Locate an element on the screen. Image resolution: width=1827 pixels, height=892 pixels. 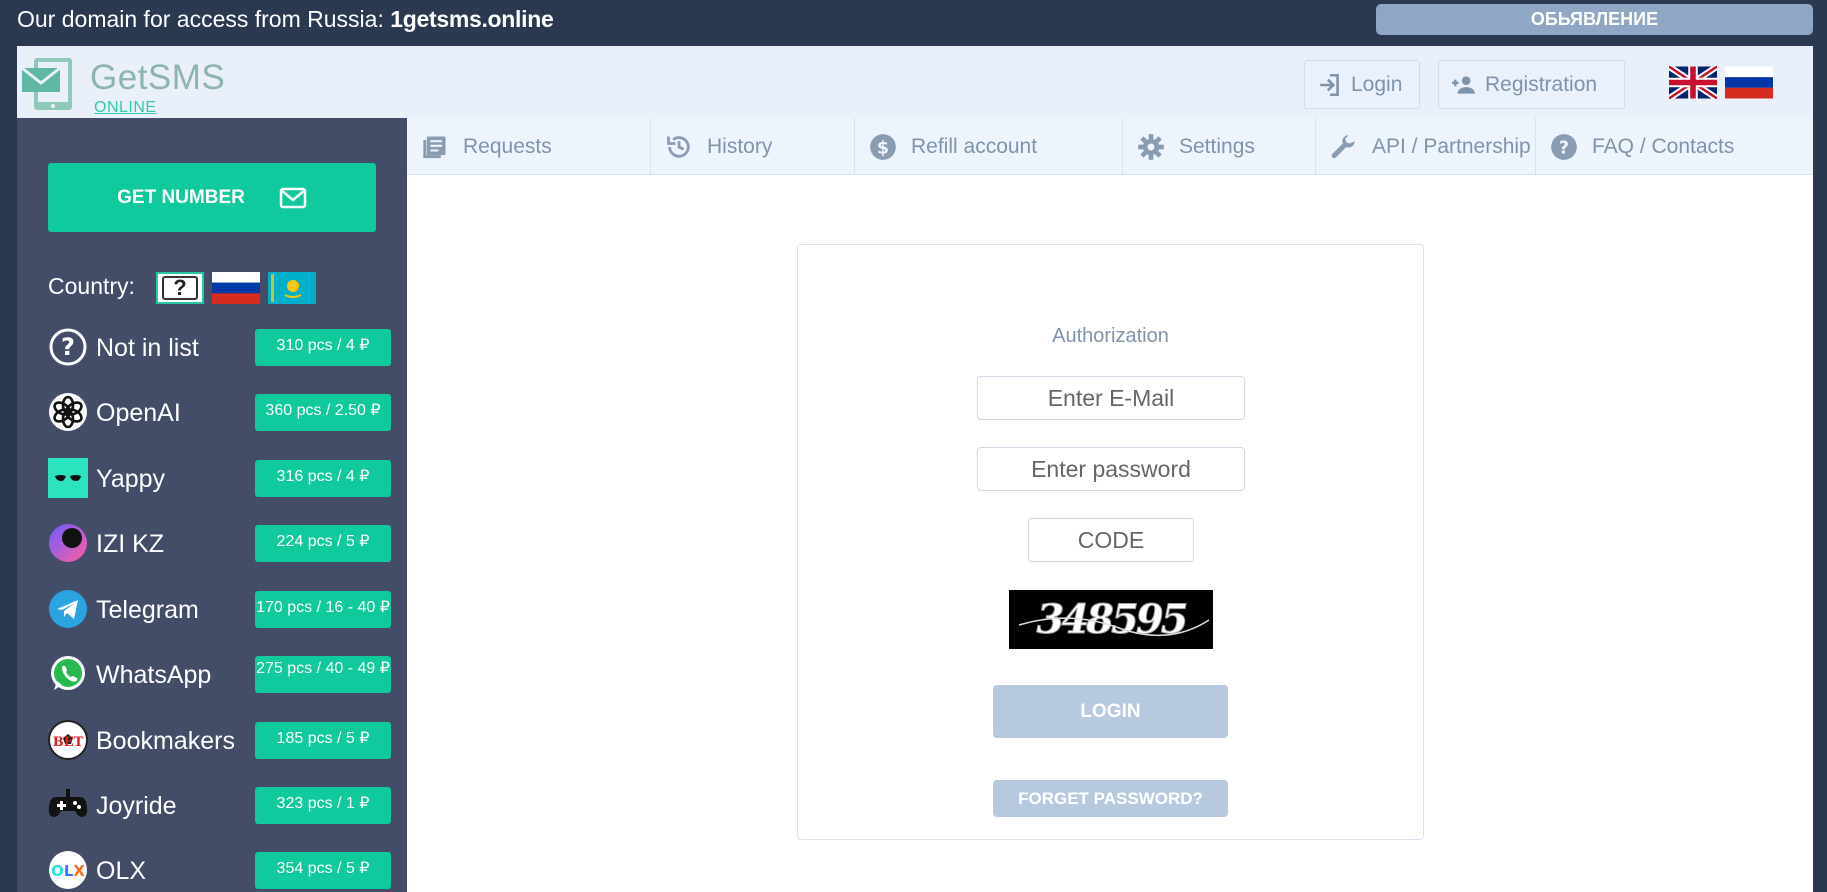
authorization-title: Authorization is located at coordinates (1110, 336).